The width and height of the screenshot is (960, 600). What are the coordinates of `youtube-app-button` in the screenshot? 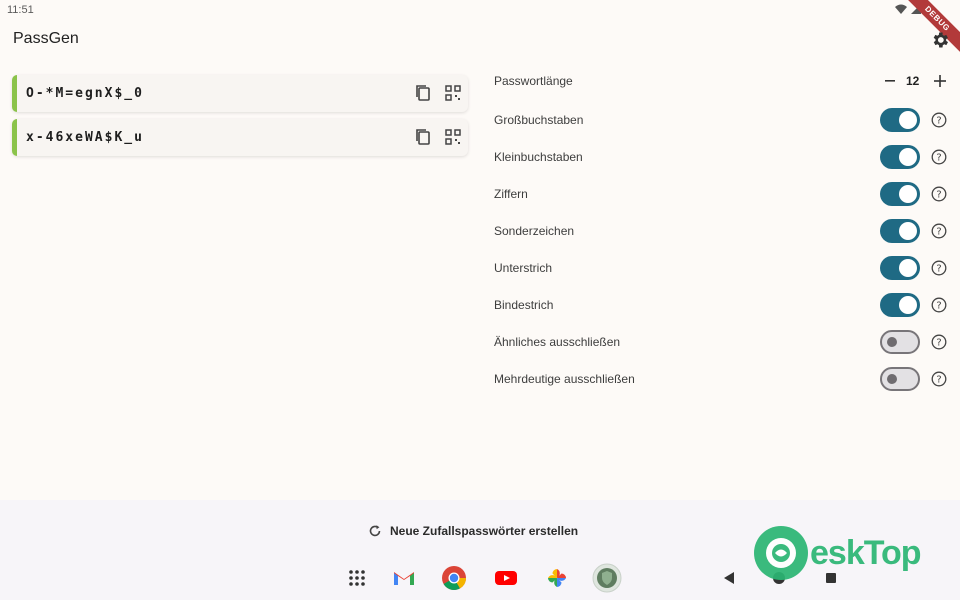 It's located at (506, 578).